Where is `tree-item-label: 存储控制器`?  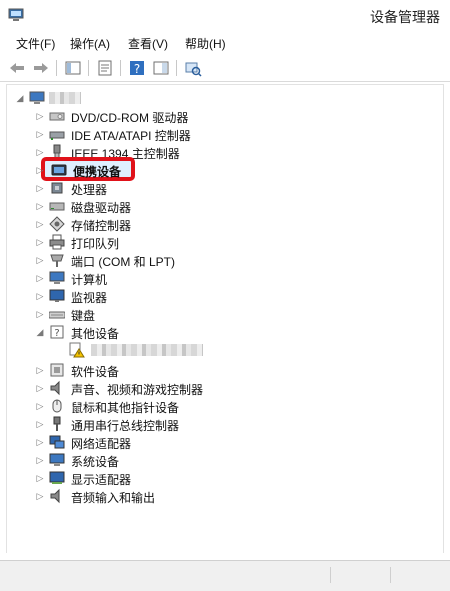
tree-item-label: 存储控制器 is located at coordinates (101, 226).